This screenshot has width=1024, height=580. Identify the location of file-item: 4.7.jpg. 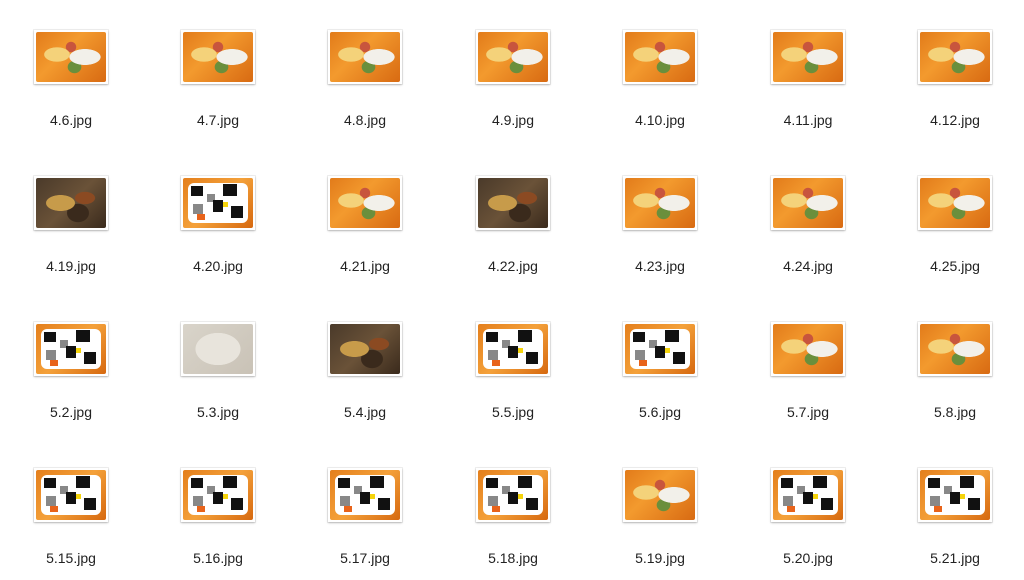
(218, 95).